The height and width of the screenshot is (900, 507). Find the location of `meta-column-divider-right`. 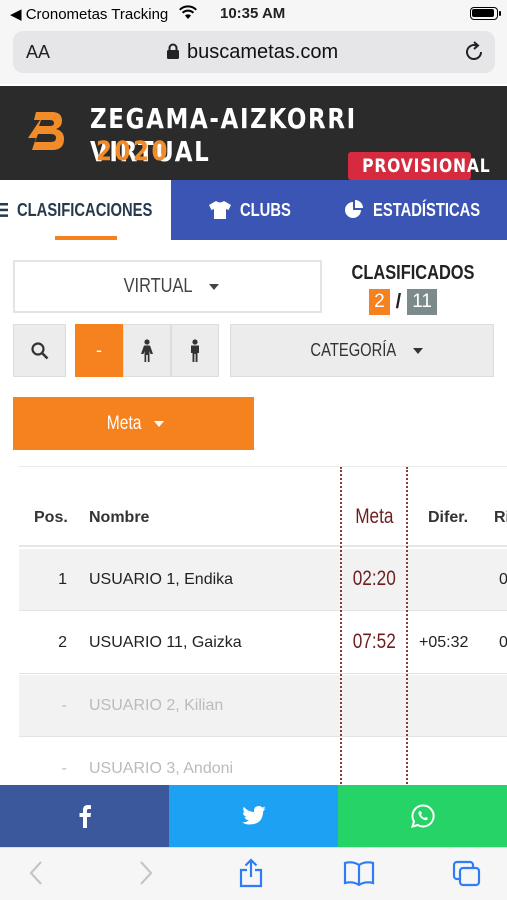

meta-column-divider-right is located at coordinates (407, 626).